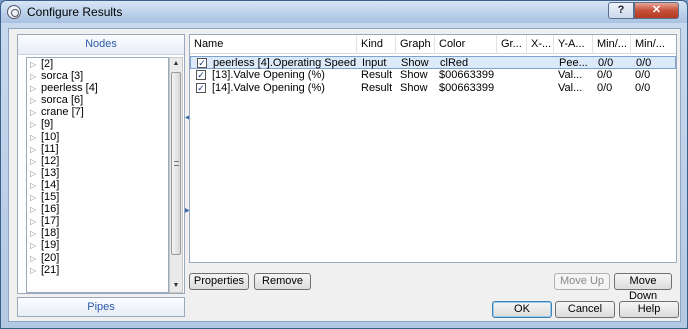 The width and height of the screenshot is (688, 329). Describe the element at coordinates (656, 10) in the screenshot. I see `close-button: ✕` at that location.